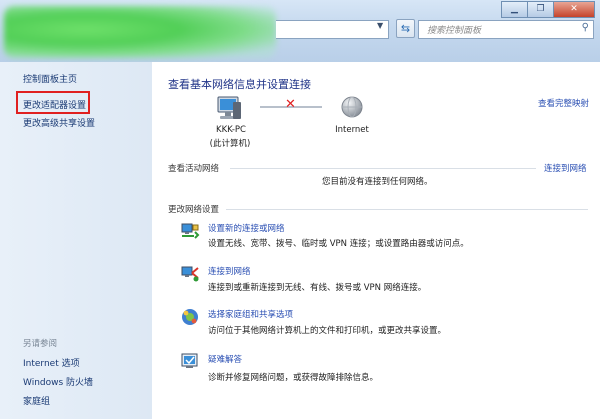 The width and height of the screenshot is (600, 419). Describe the element at coordinates (53, 102) in the screenshot. I see `highlight-box` at that location.